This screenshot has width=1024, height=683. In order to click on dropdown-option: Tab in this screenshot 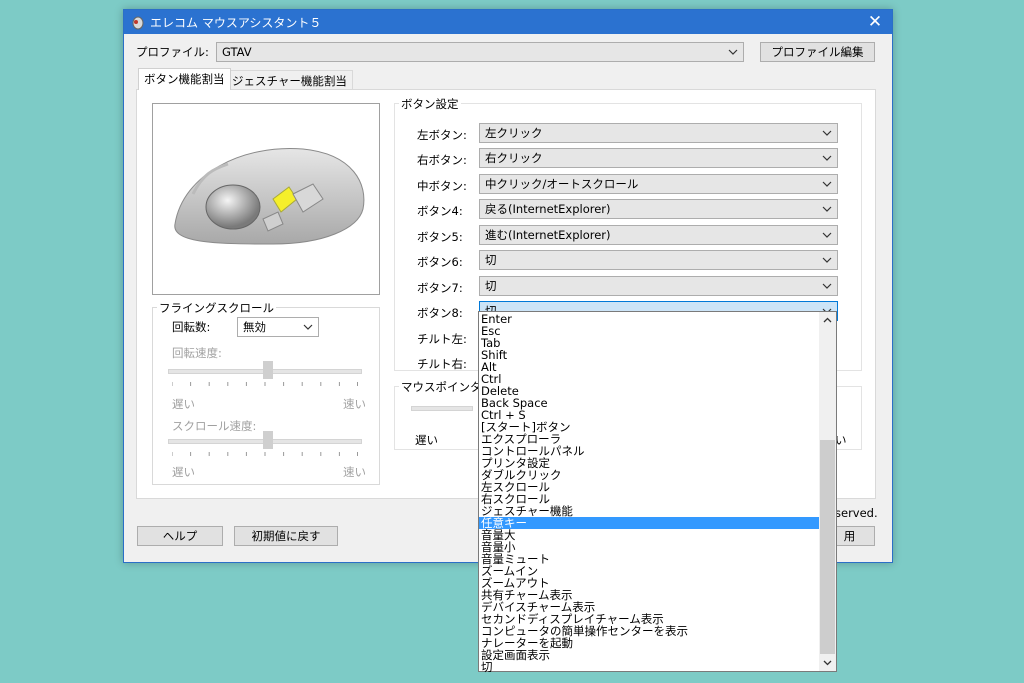, I will do `click(649, 343)`.